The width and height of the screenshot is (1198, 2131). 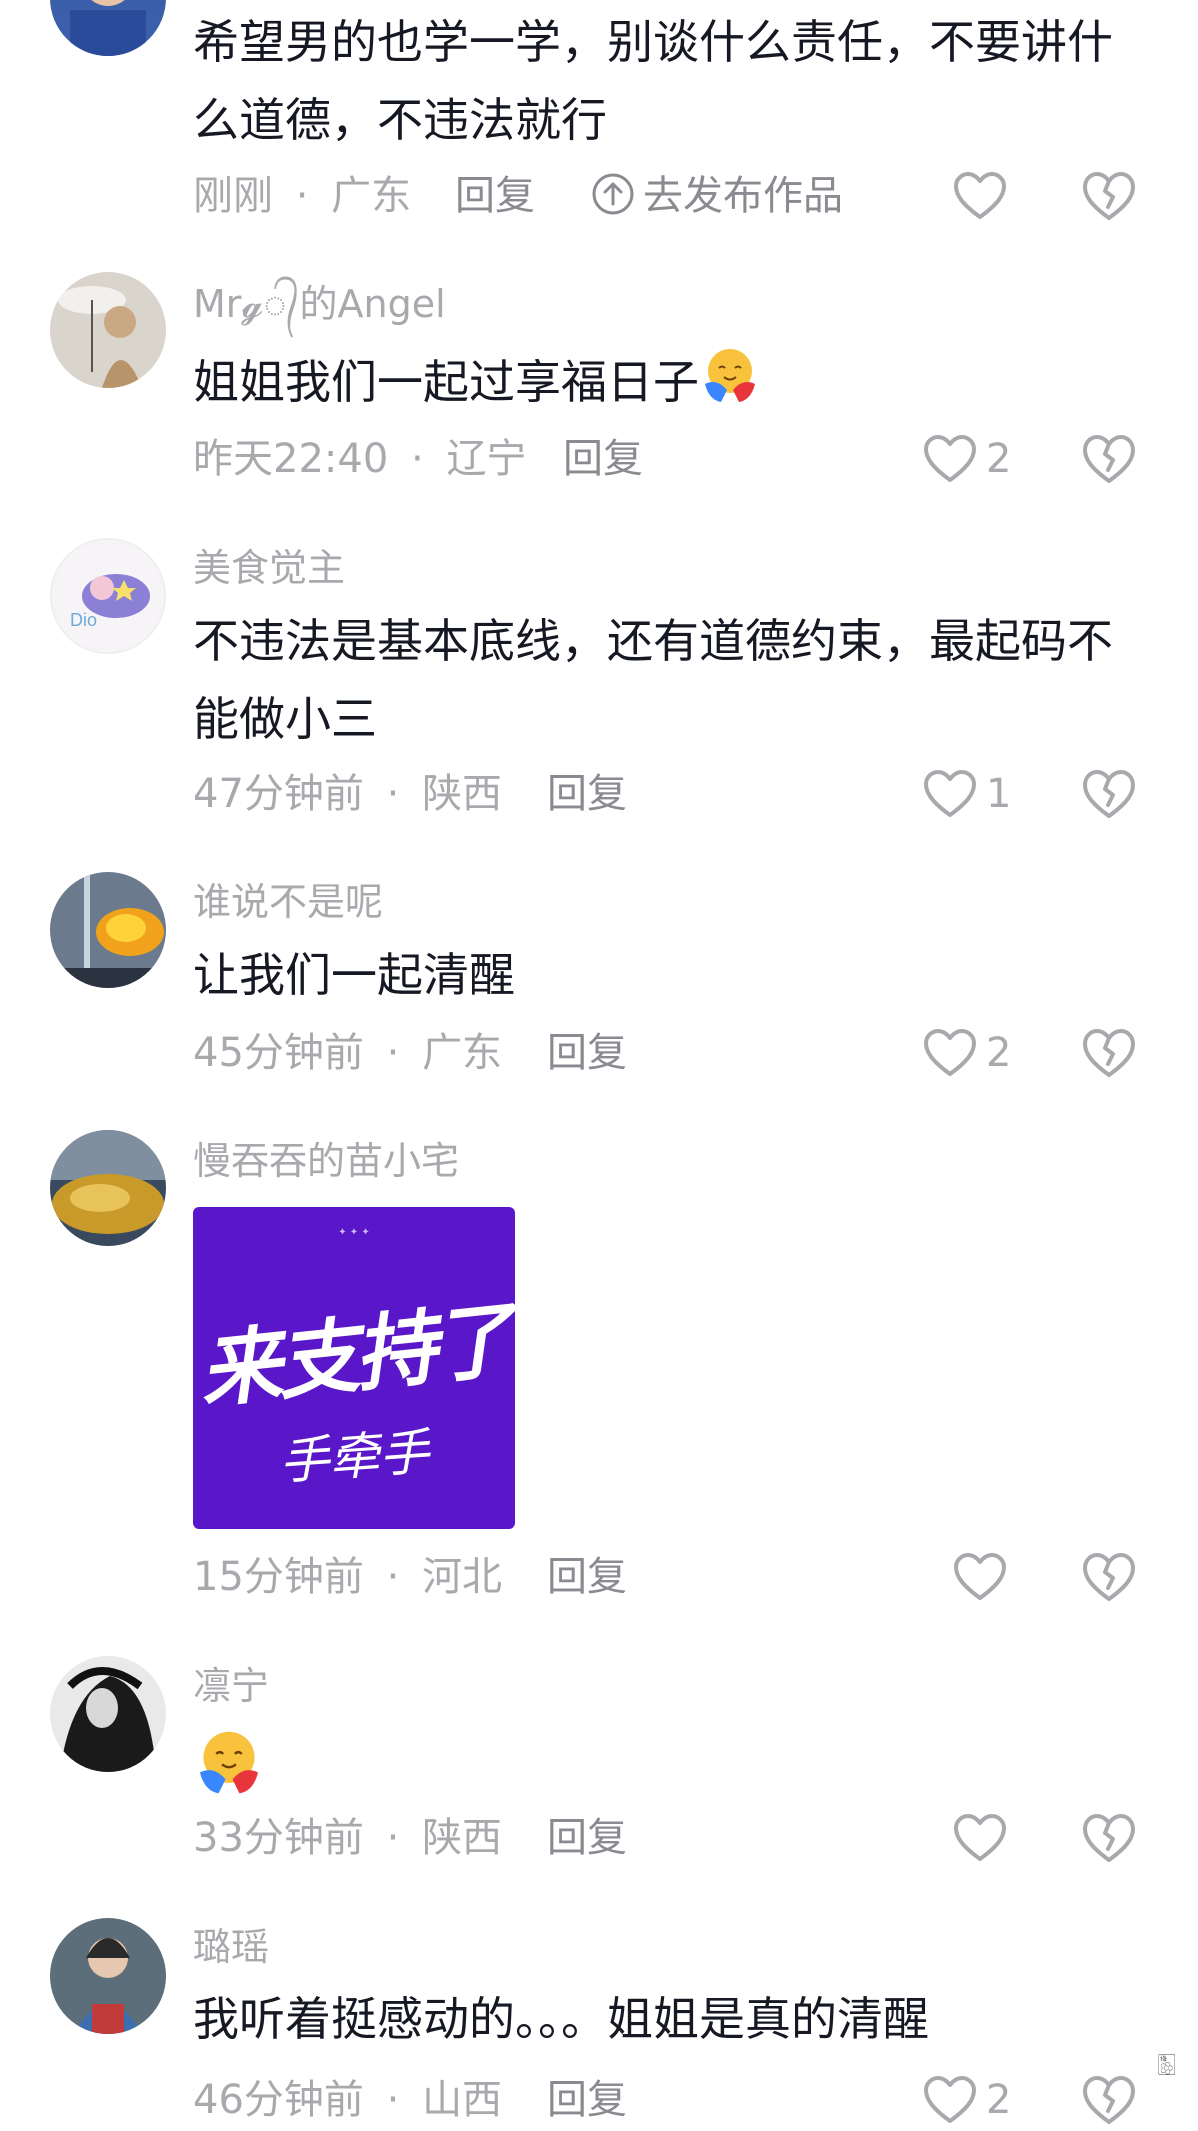 What do you see at coordinates (462, 1577) in the screenshot?
I see `comment-location: 河北` at bounding box center [462, 1577].